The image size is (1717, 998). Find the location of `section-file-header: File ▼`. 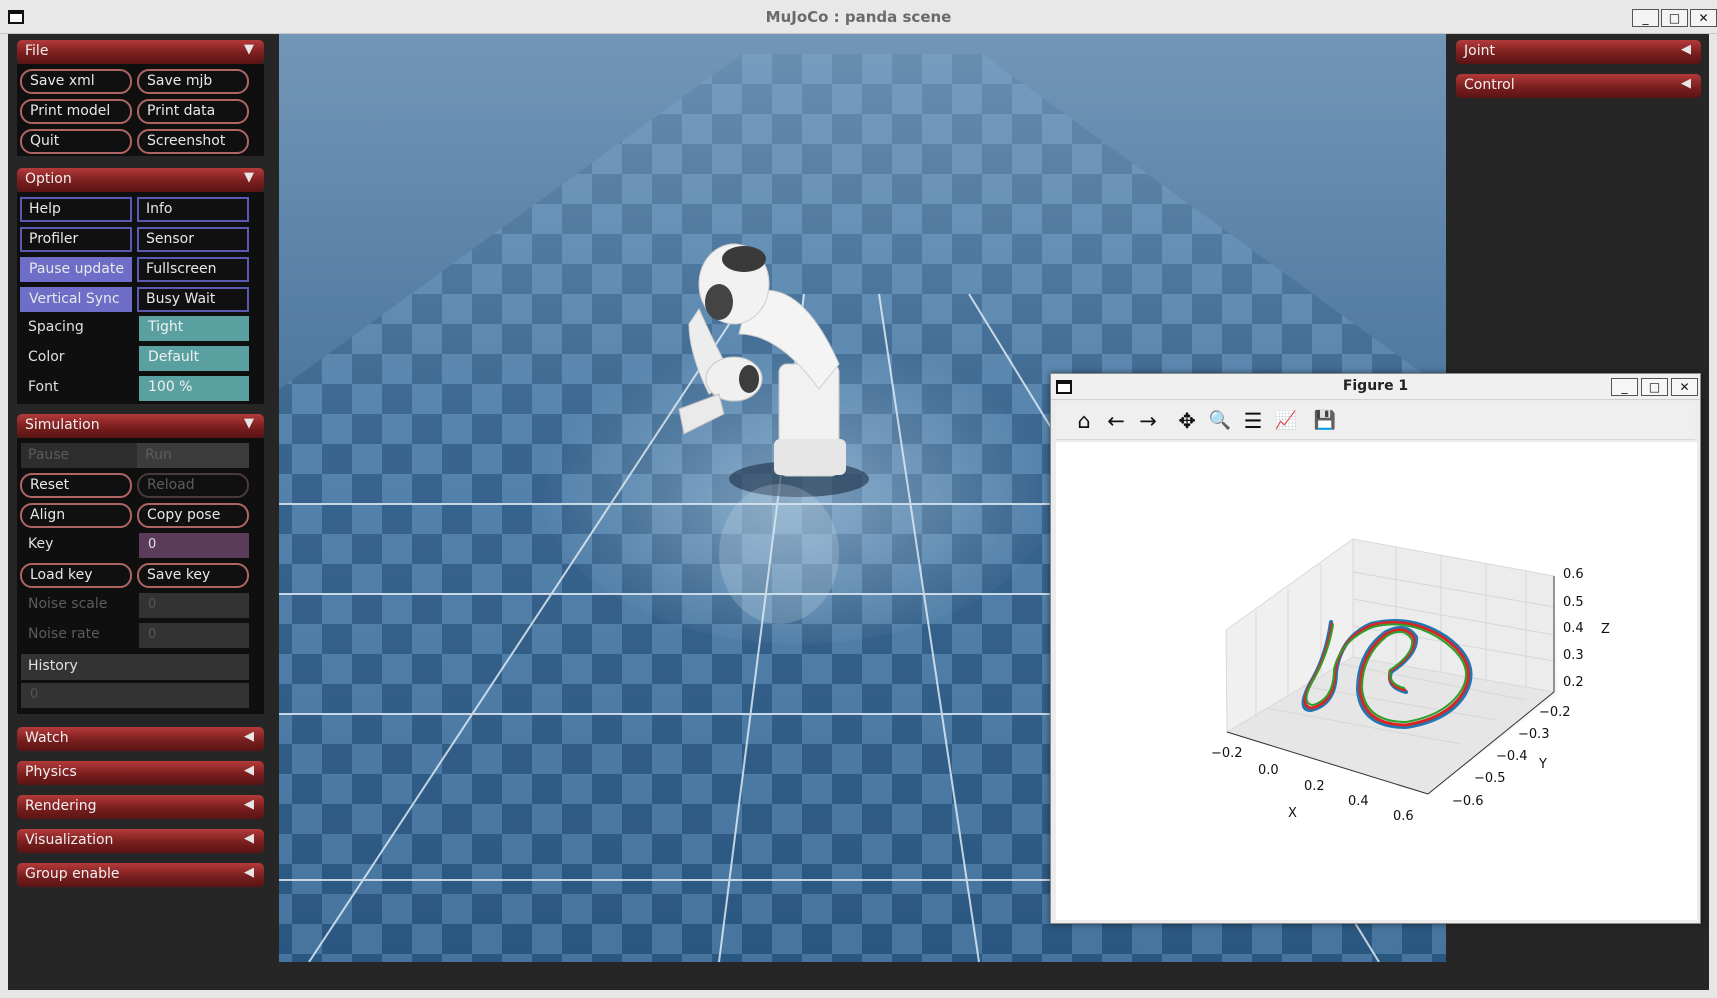

section-file-header: File ▼ is located at coordinates (140, 52).